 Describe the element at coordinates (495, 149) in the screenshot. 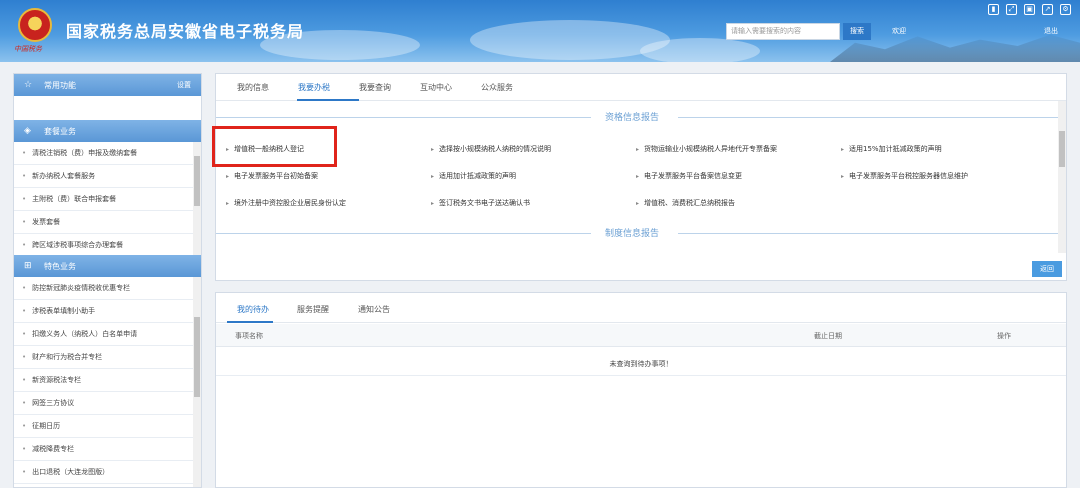

I see `link-label: 选择按小规模纳税人纳税的情况说明` at that location.